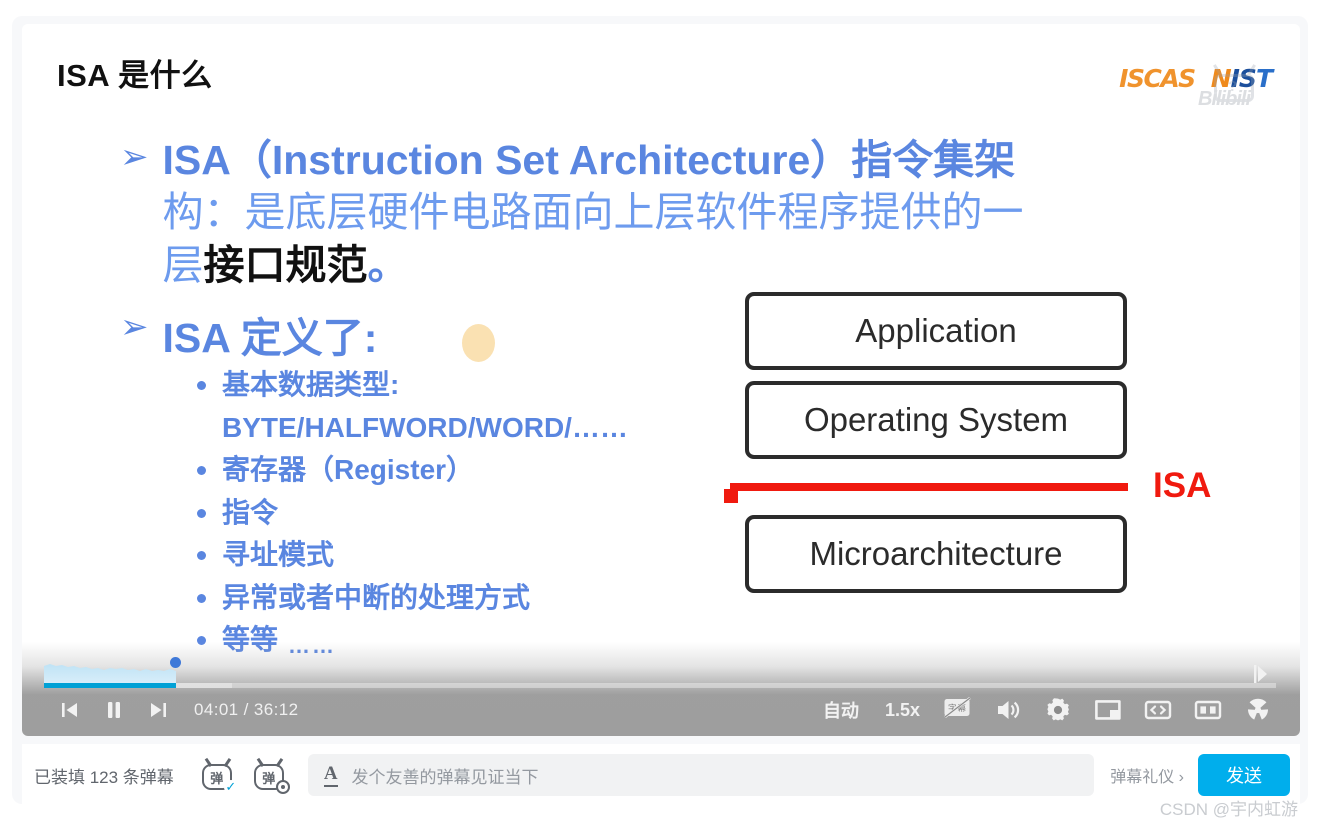 This screenshot has height=824, width=1320. What do you see at coordinates (311, 384) in the screenshot?
I see `sub-bullet-label: 基本数据类型:` at bounding box center [311, 384].